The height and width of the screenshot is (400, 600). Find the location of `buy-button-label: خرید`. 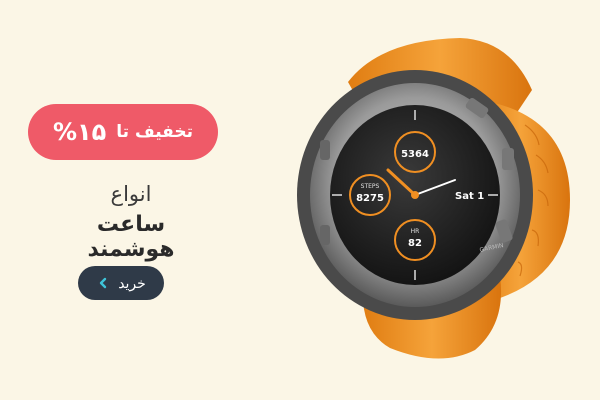

buy-button-label: خرید is located at coordinates (132, 282).